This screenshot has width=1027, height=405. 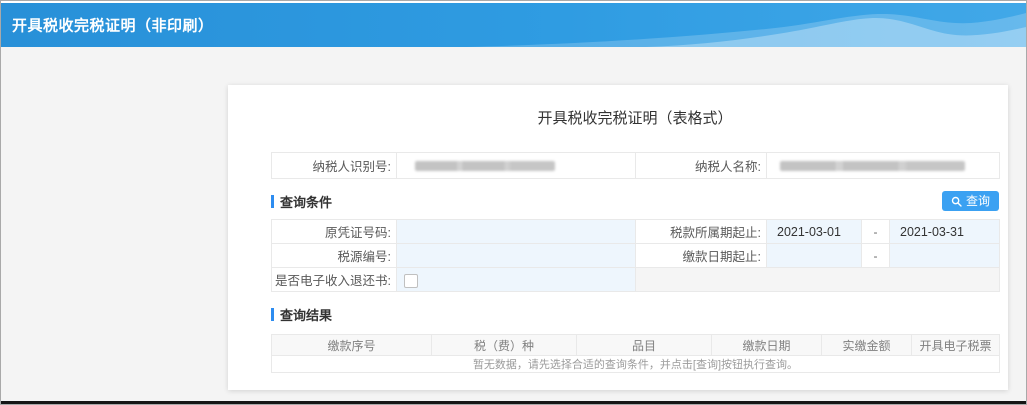 I want to click on form-row-1: 原凭证号码: 税款所属期起止: 2021-03-01 - 2021-03-31, so click(x=635, y=231).